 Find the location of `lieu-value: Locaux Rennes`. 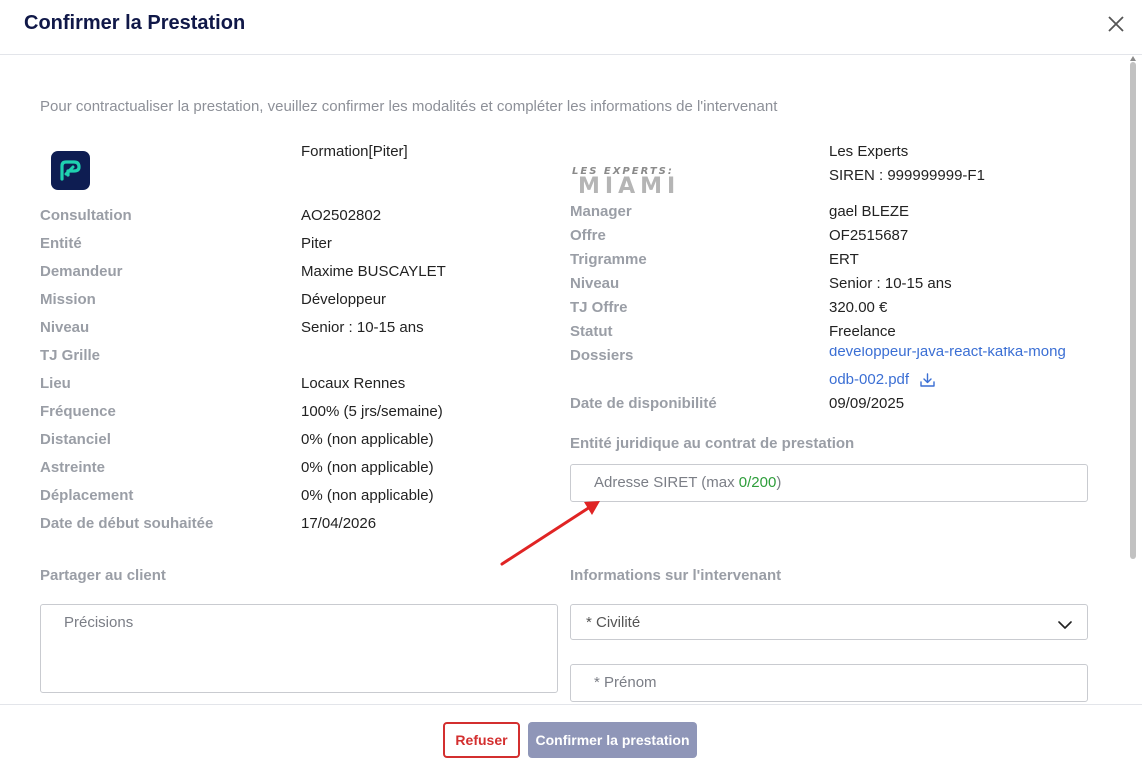

lieu-value: Locaux Rennes is located at coordinates (353, 383).